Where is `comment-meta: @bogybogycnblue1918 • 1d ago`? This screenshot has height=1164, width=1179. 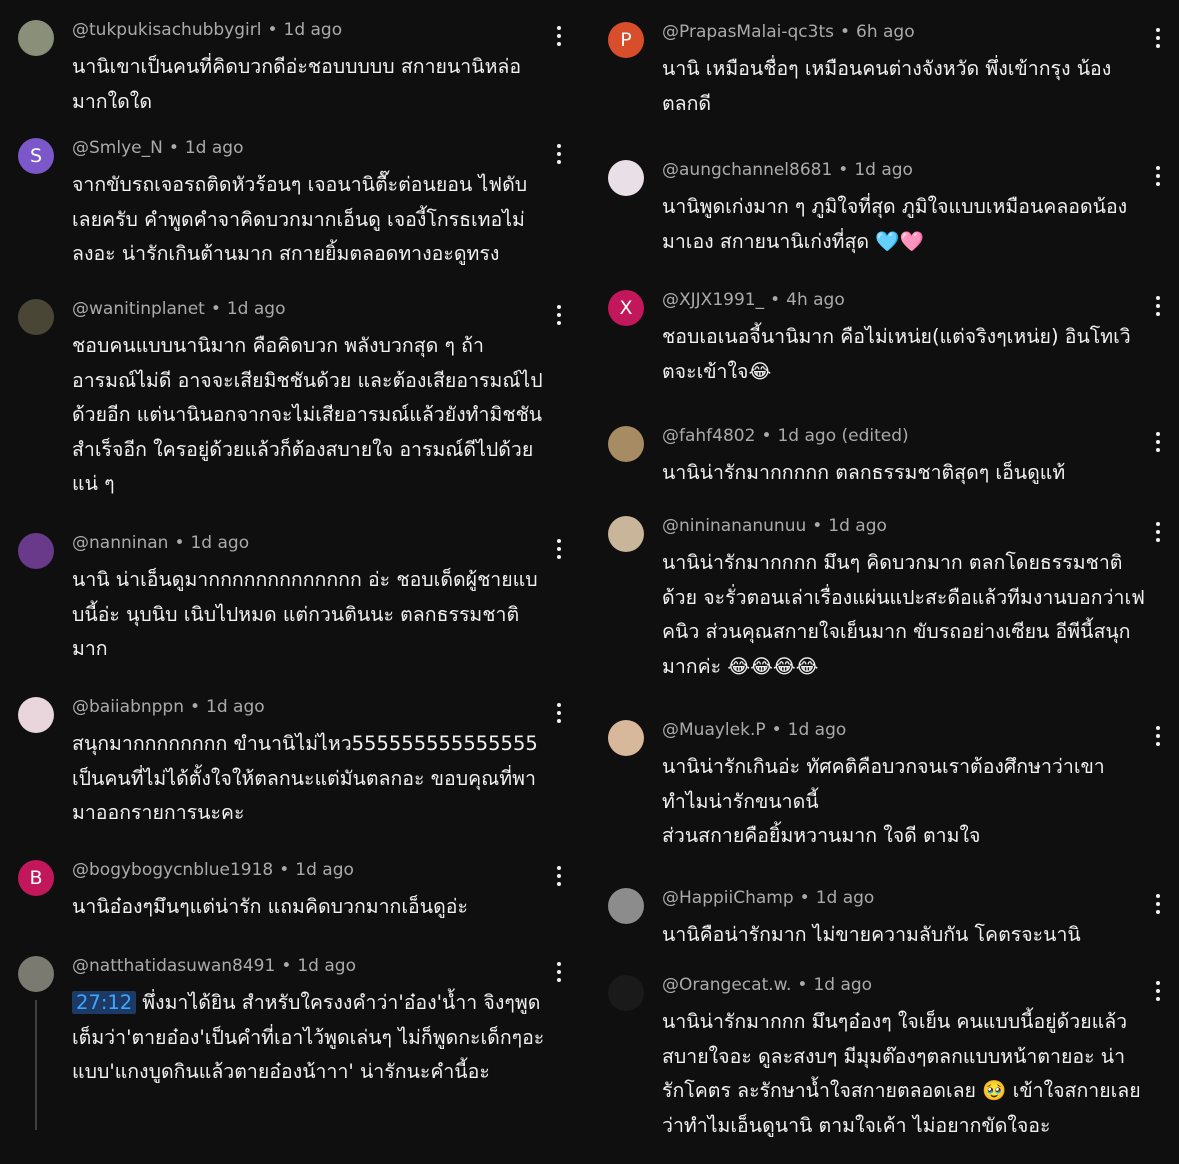 comment-meta: @bogybogycnblue1918 • 1d ago is located at coordinates (213, 870).